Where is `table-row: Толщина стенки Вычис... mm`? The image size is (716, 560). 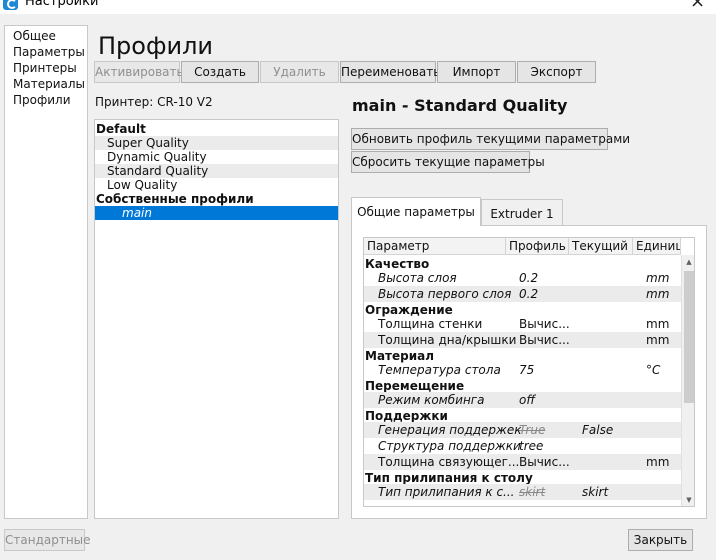 table-row: Толщина стенки Вычис... mm is located at coordinates (522, 324).